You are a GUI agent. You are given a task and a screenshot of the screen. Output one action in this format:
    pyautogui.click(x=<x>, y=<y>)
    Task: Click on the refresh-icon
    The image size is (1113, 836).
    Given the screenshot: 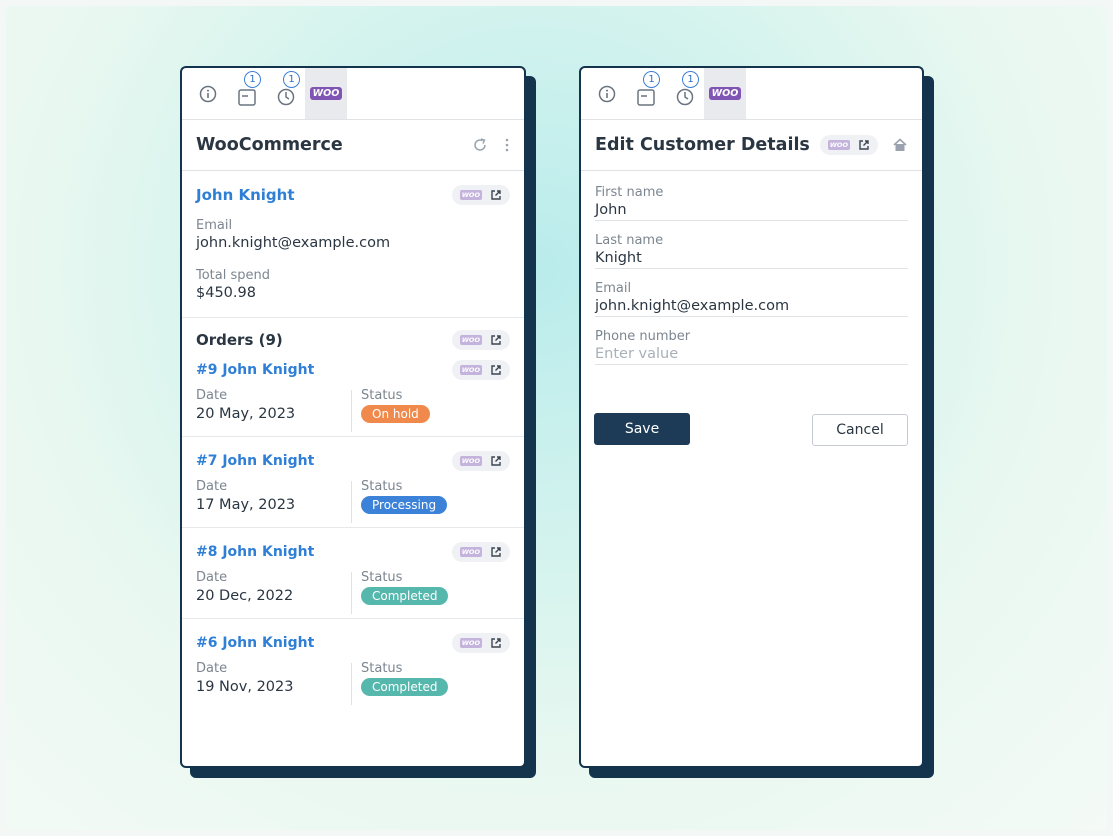 What is the action you would take?
    pyautogui.click(x=480, y=145)
    